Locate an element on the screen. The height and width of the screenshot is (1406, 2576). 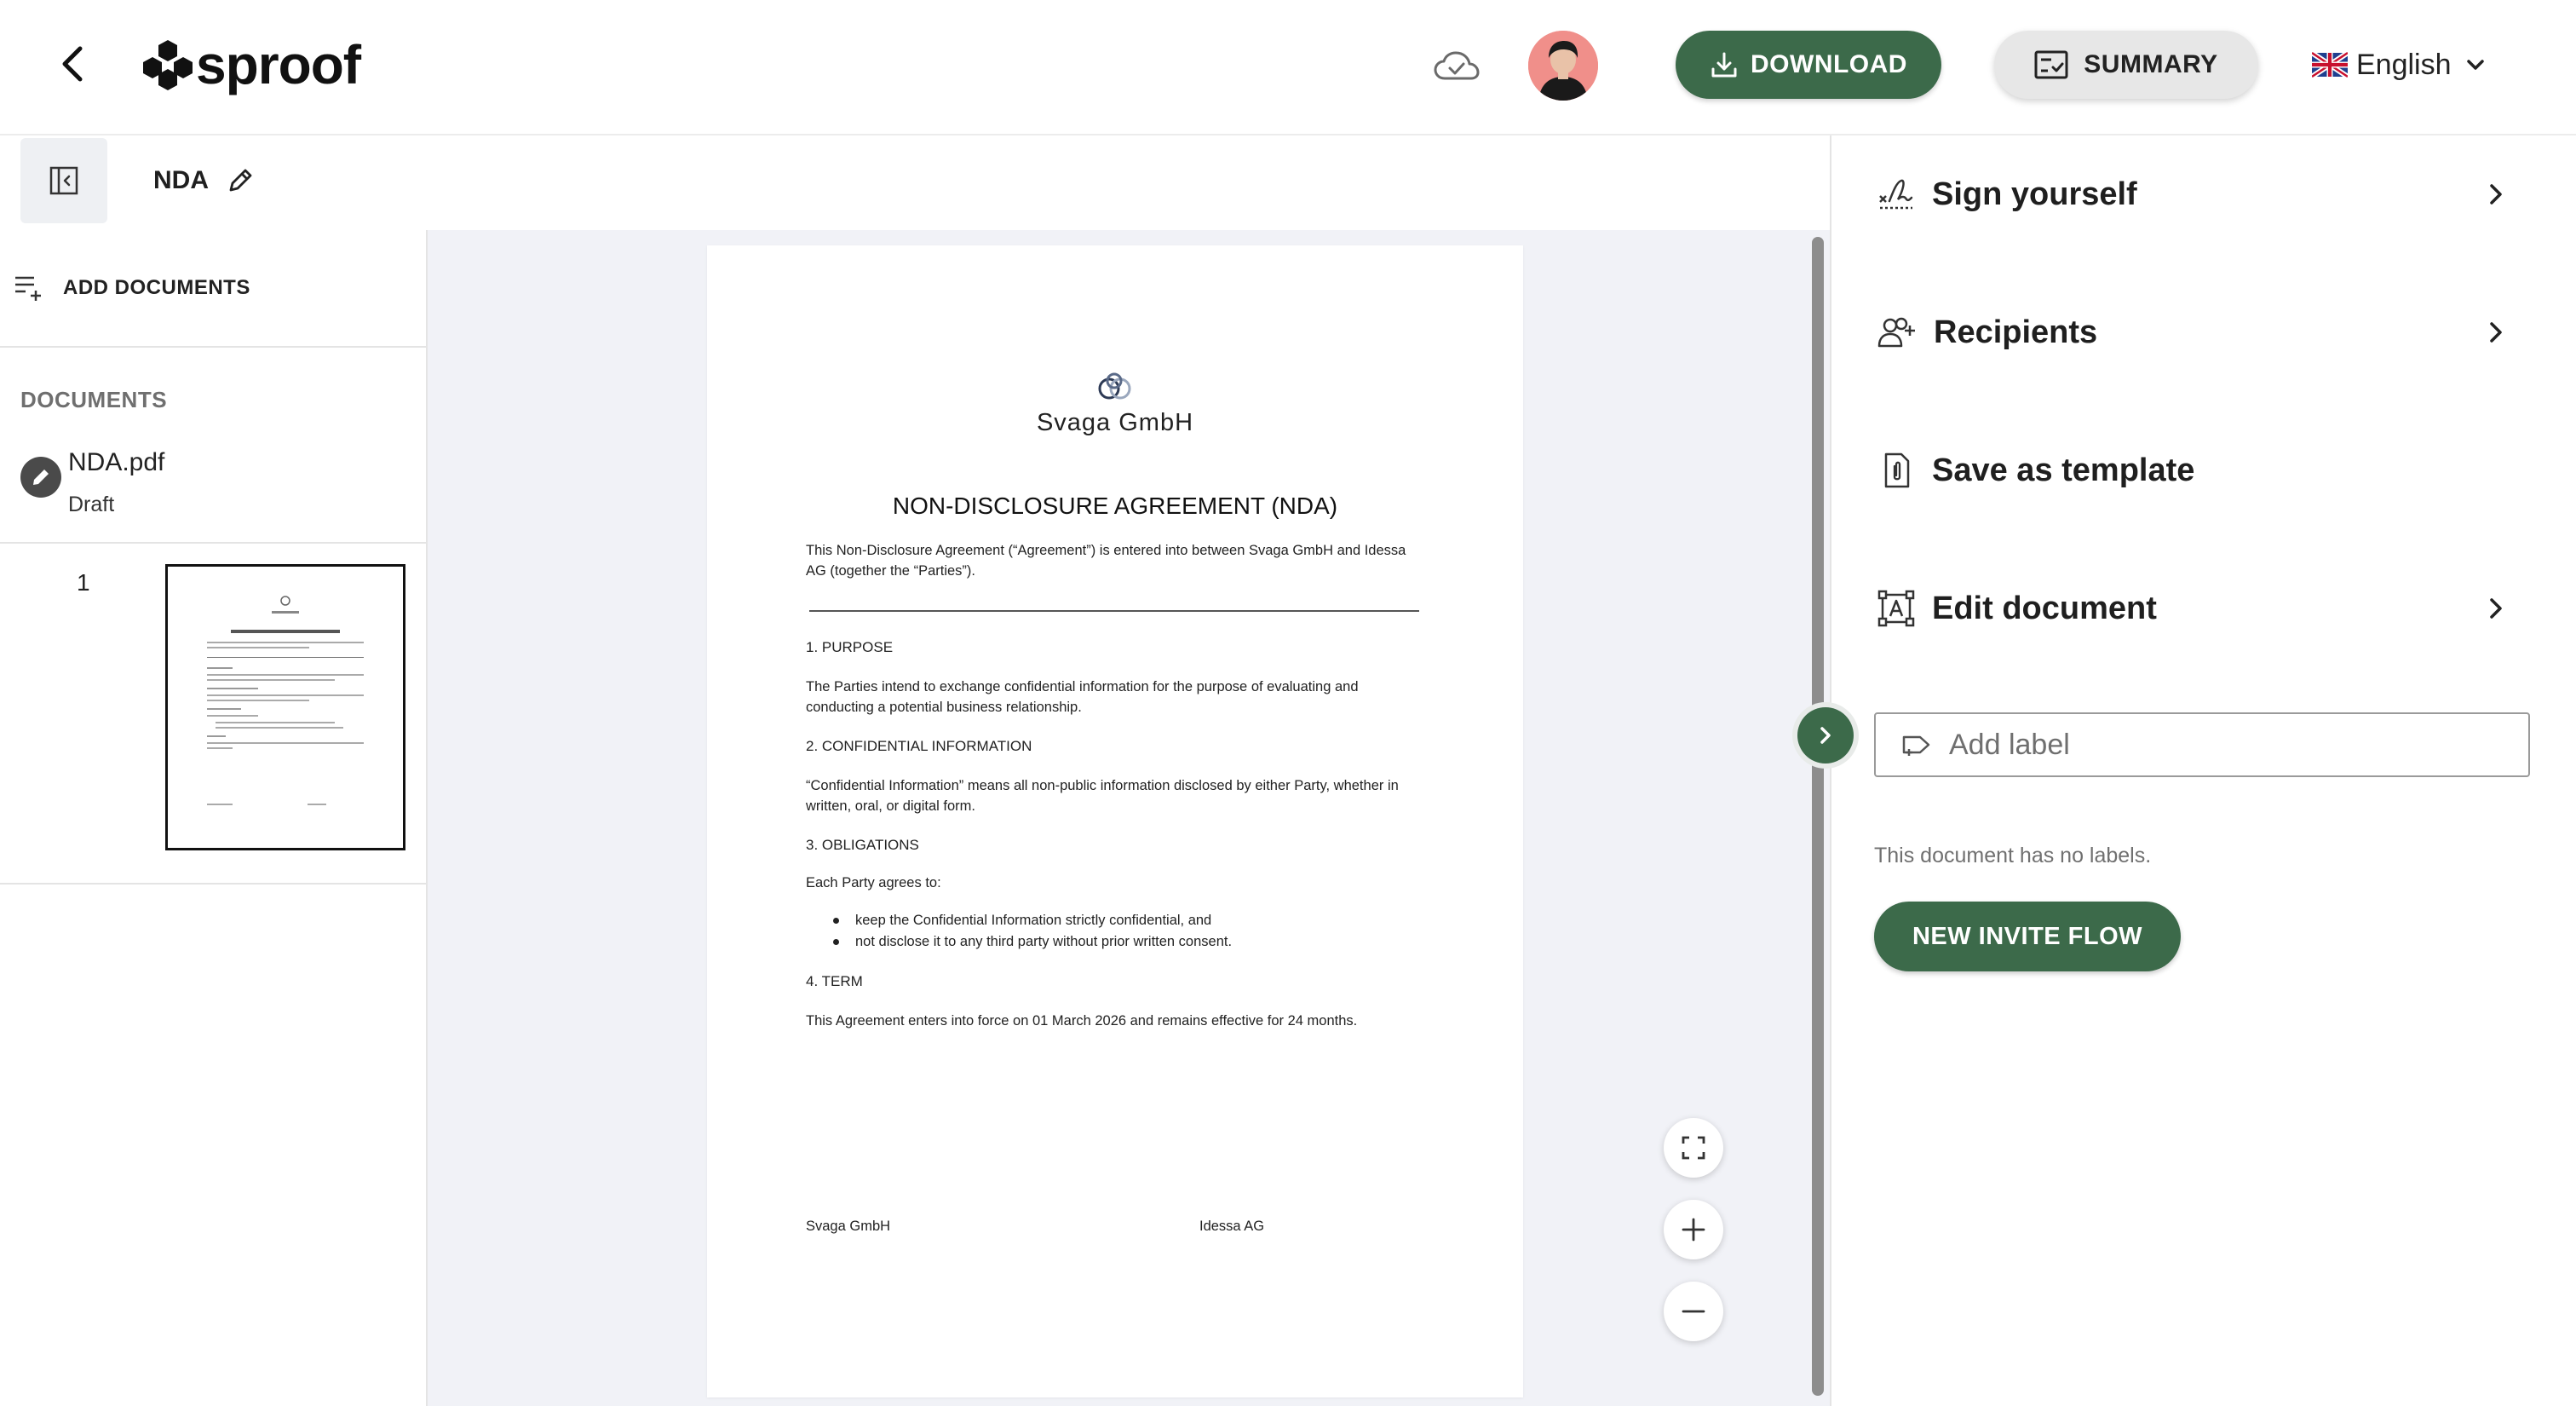
add-documents-button: ADD DOCUMENTS is located at coordinates (132, 288).